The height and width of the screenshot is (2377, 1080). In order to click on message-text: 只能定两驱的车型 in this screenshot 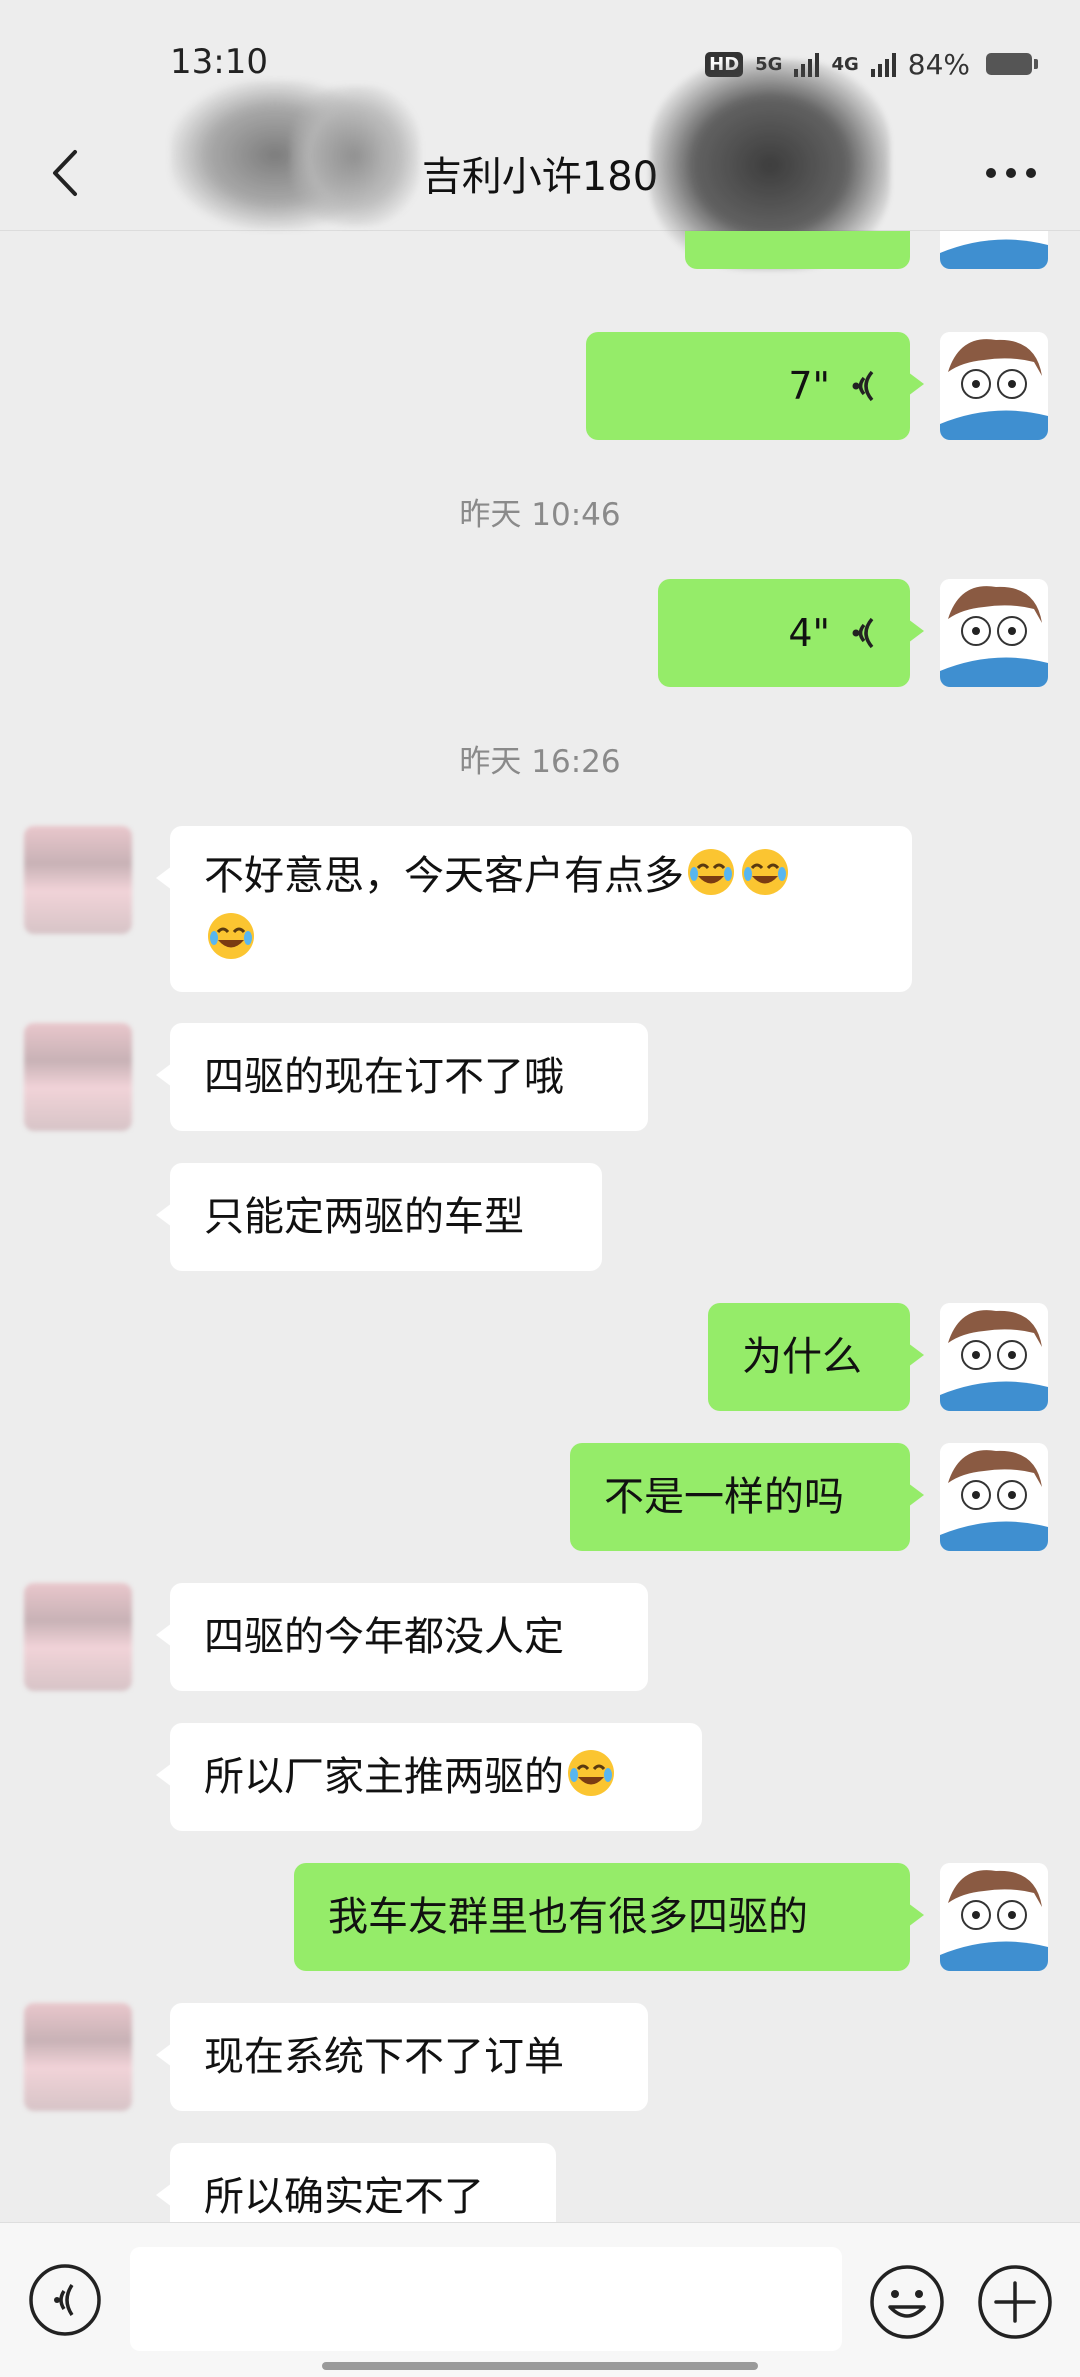, I will do `click(364, 1217)`.